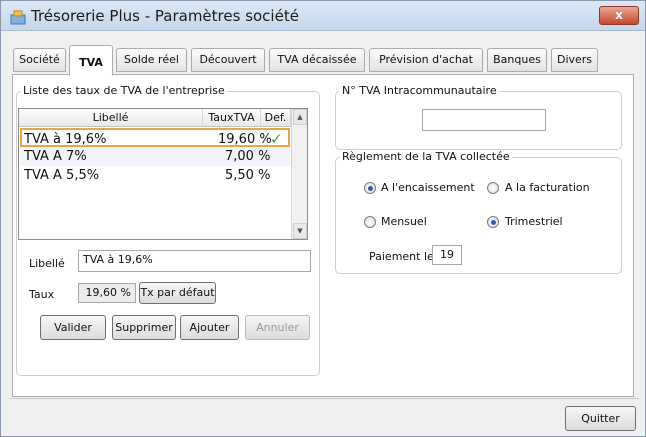 The width and height of the screenshot is (646, 437). I want to click on tab-tva-decaissee: TVA décaissée, so click(317, 60).